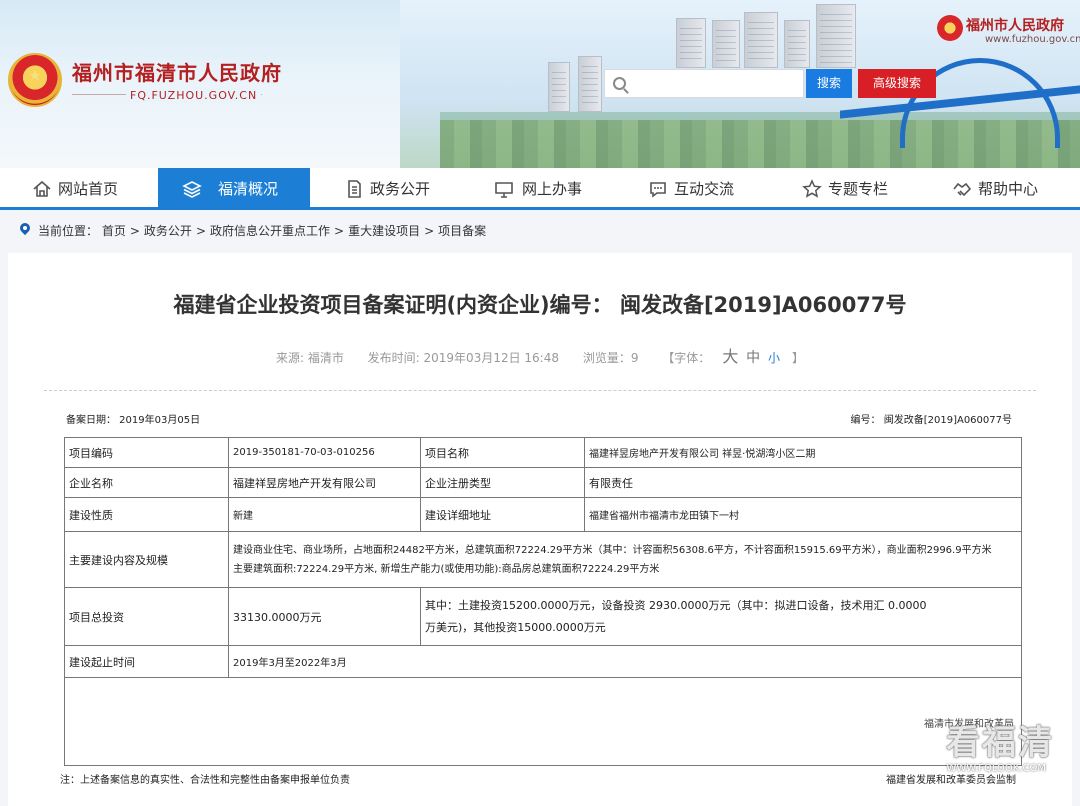 This screenshot has width=1080, height=806. What do you see at coordinates (146, 661) in the screenshot?
I see `cell-label: 建设起止时间` at bounding box center [146, 661].